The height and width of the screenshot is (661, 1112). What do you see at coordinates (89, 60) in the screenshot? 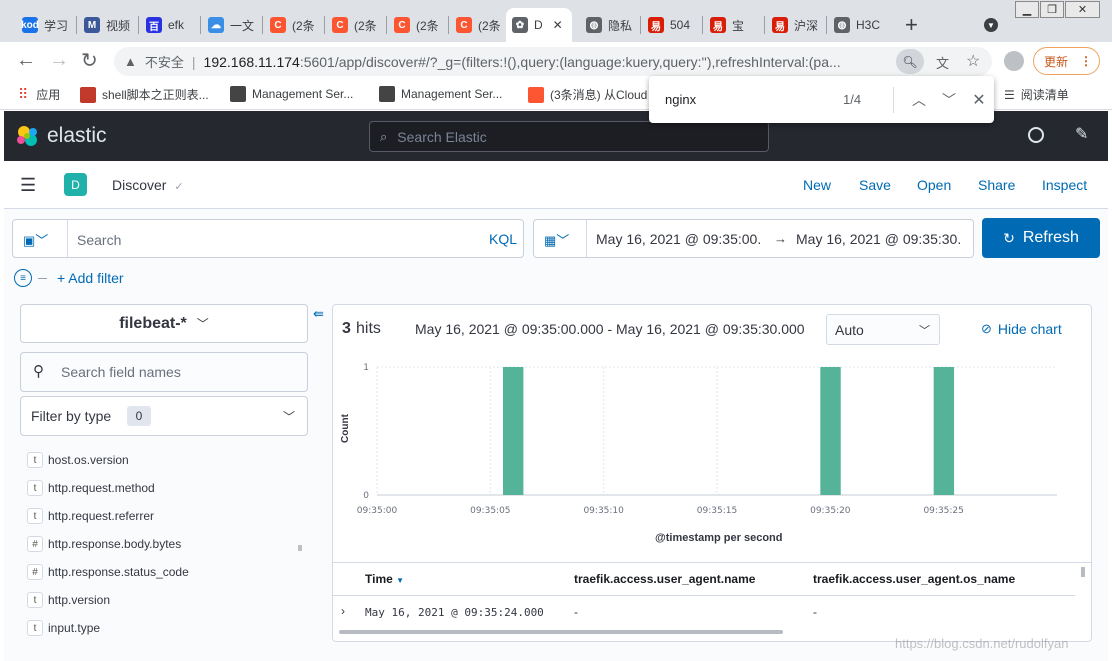
I see `reload-icon: ↻` at bounding box center [89, 60].